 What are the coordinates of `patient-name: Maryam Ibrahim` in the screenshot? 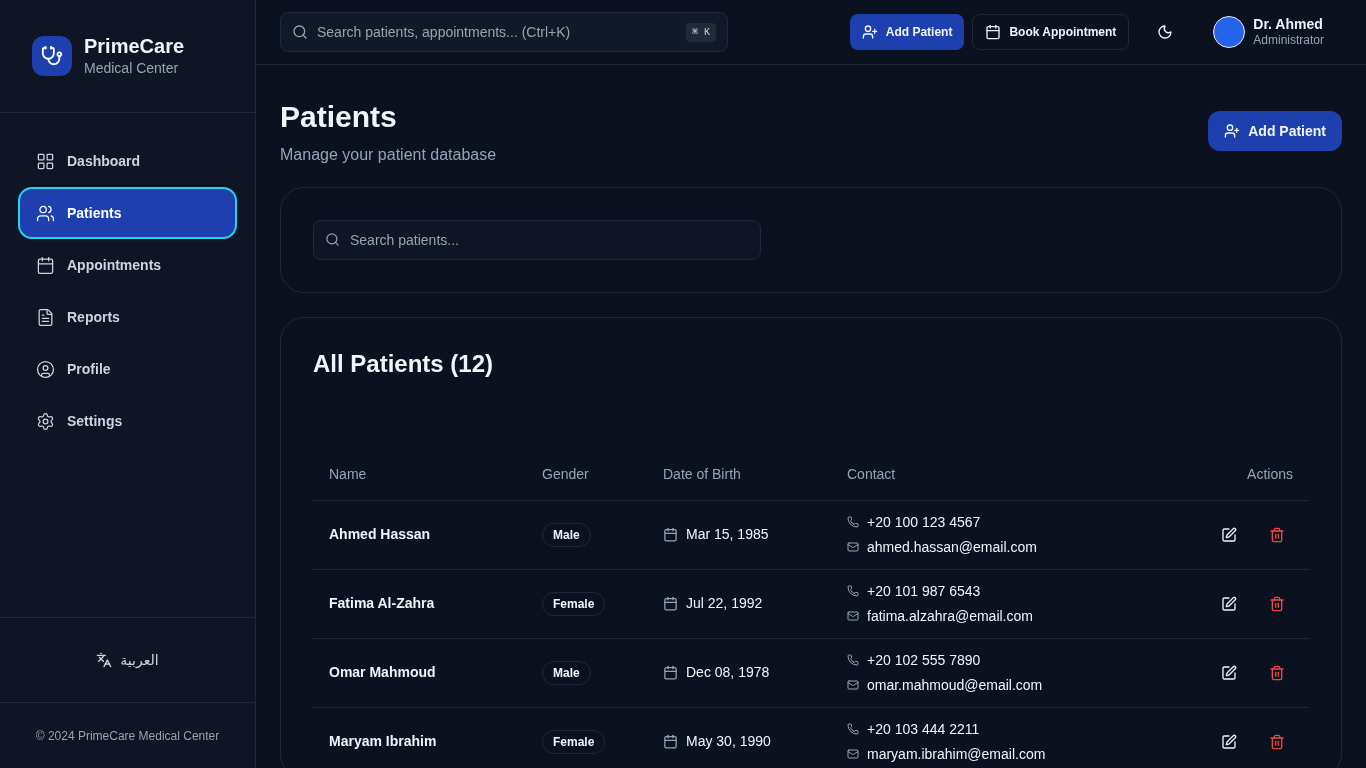 It's located at (383, 741).